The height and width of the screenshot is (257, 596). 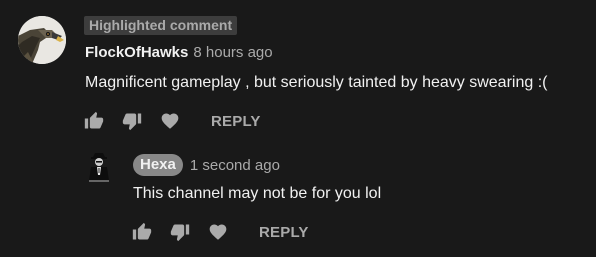 I want to click on reply-author-avatar, so click(x=99, y=167).